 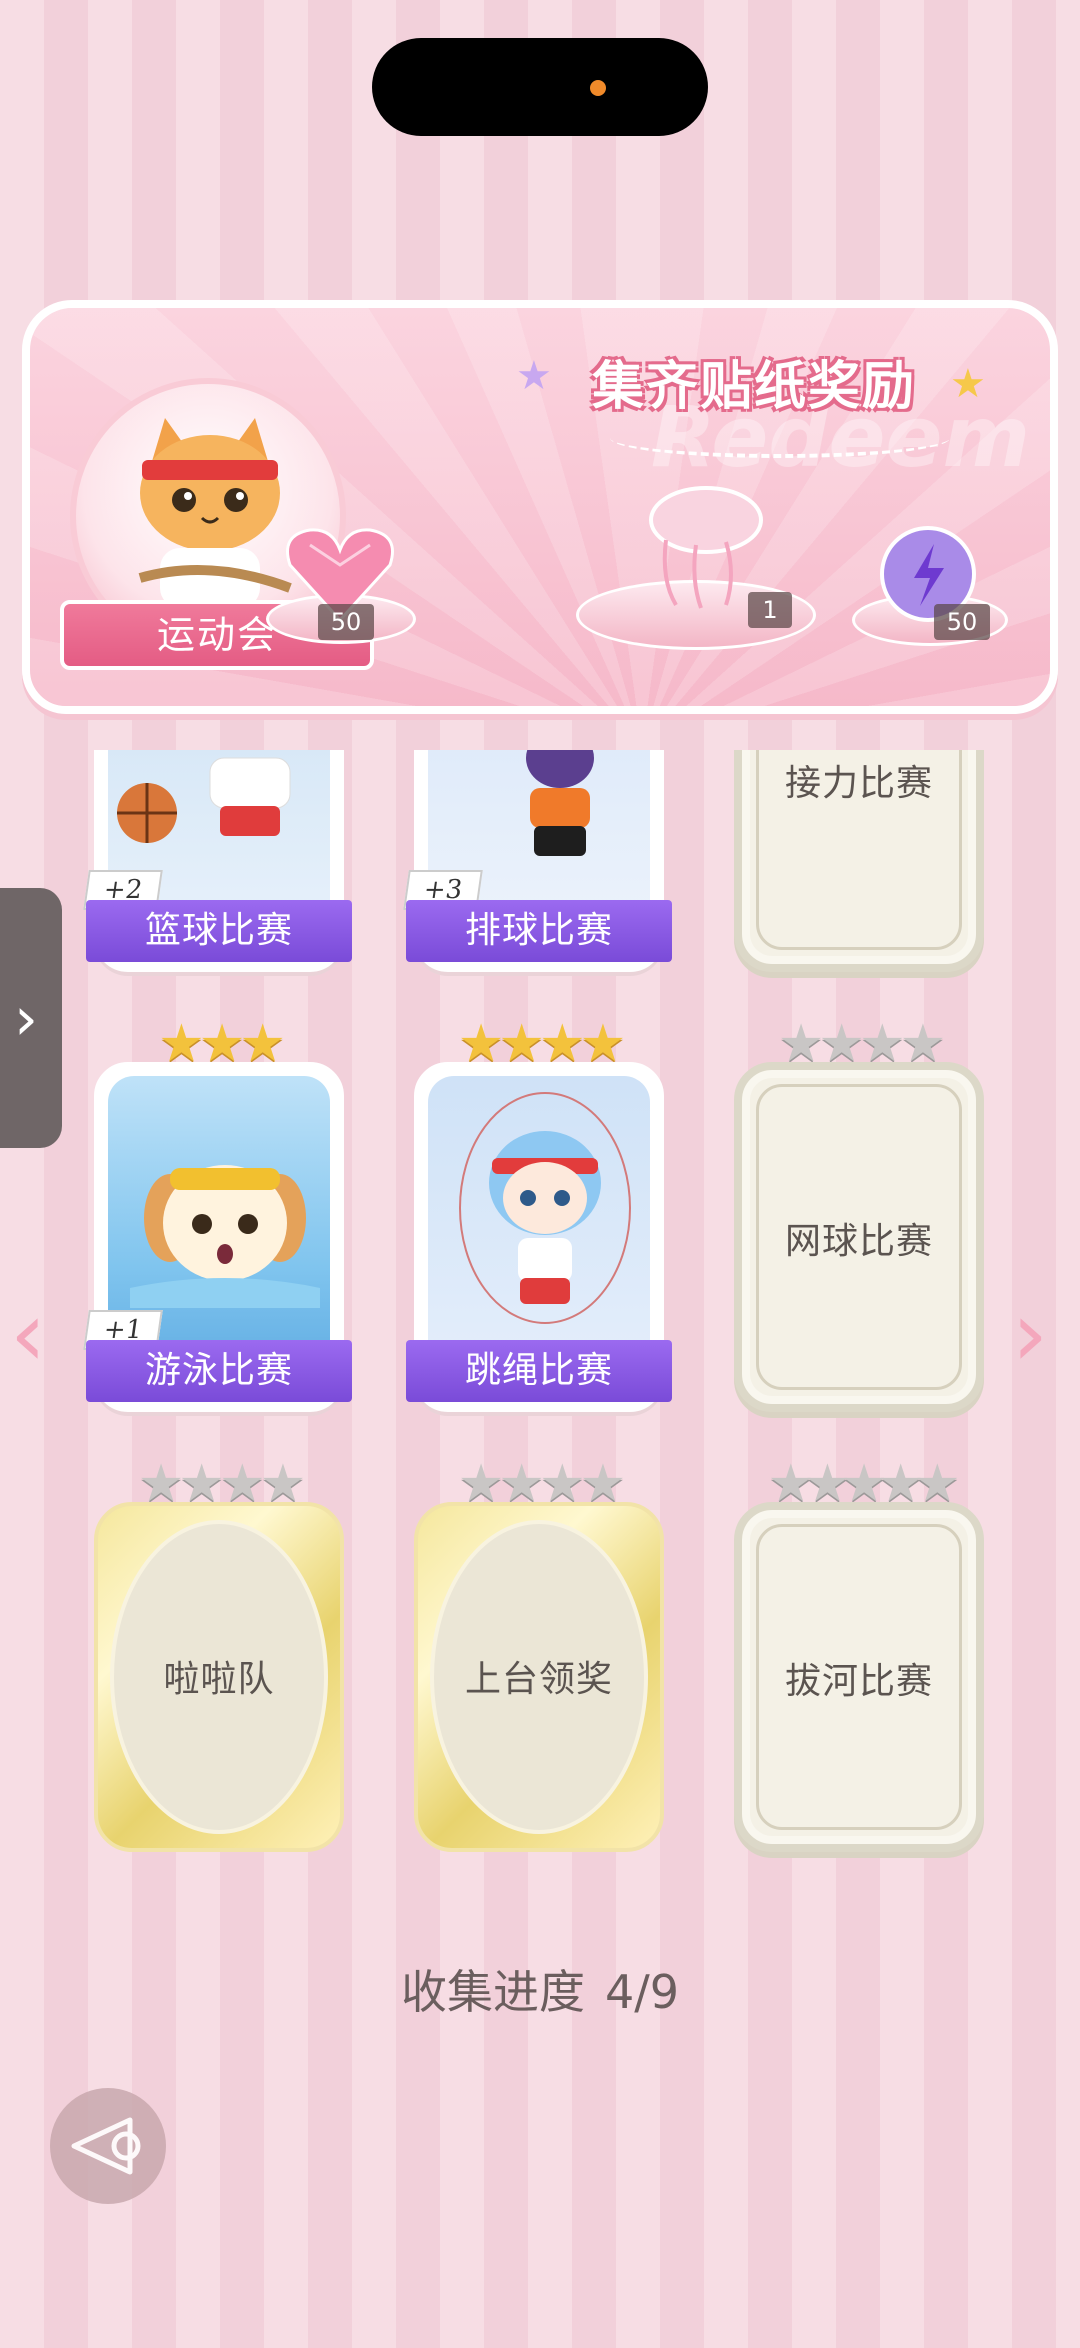 I want to click on sticker-name-banner: 跳绳比赛, so click(x=539, y=1371).